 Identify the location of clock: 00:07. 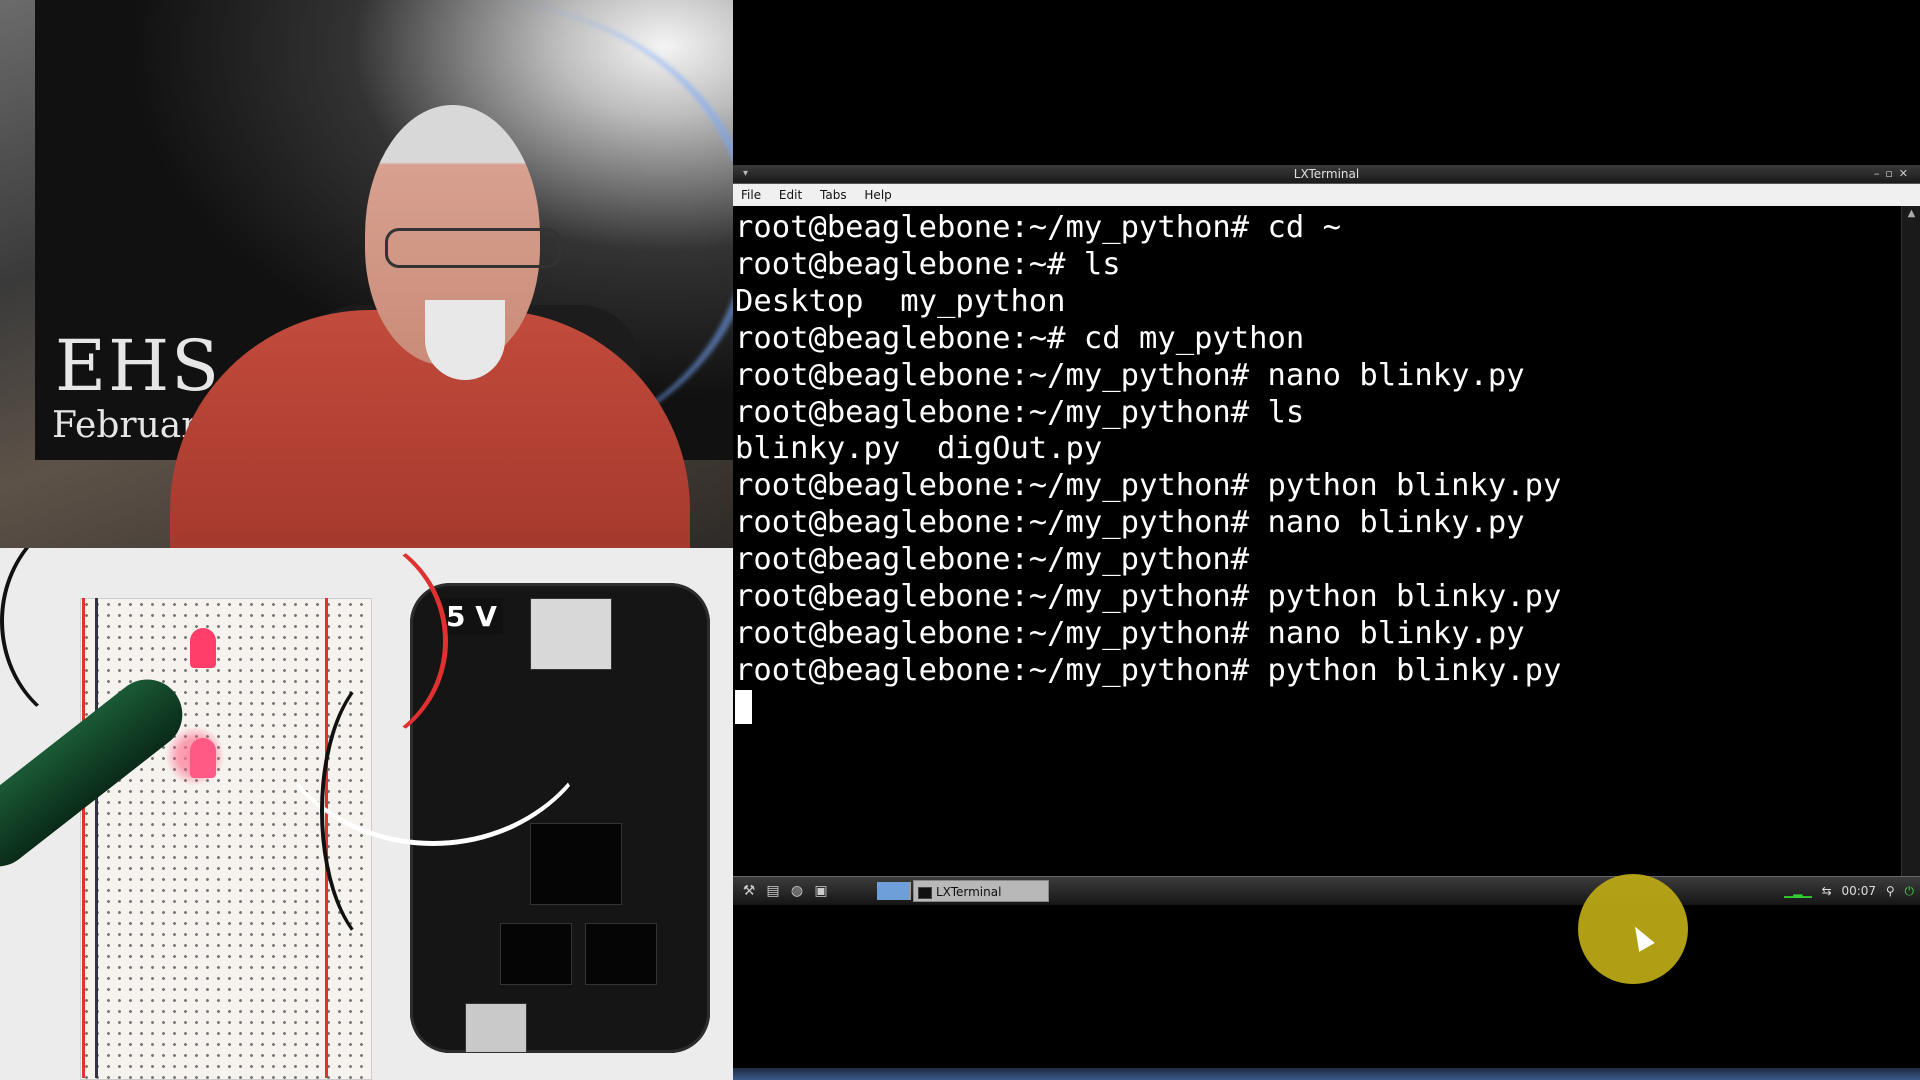
(1858, 891).